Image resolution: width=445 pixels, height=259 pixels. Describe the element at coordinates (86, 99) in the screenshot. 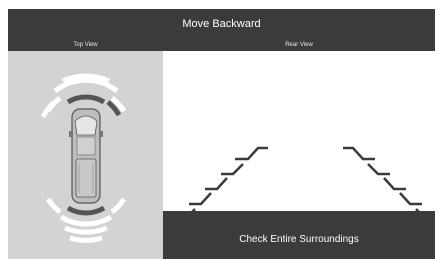

I see `front-sensor-inner-arc` at that location.